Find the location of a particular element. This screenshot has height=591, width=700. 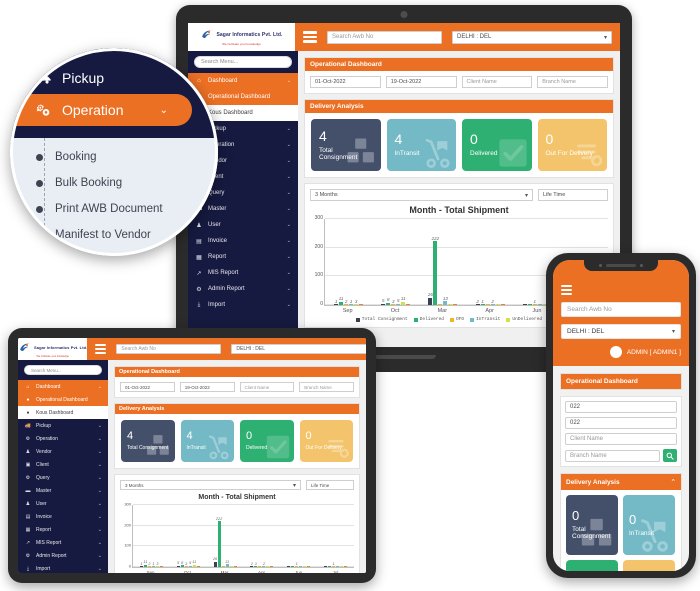

sidebar-item-vendor: ♟ Vendor ⌄ is located at coordinates (63, 451).